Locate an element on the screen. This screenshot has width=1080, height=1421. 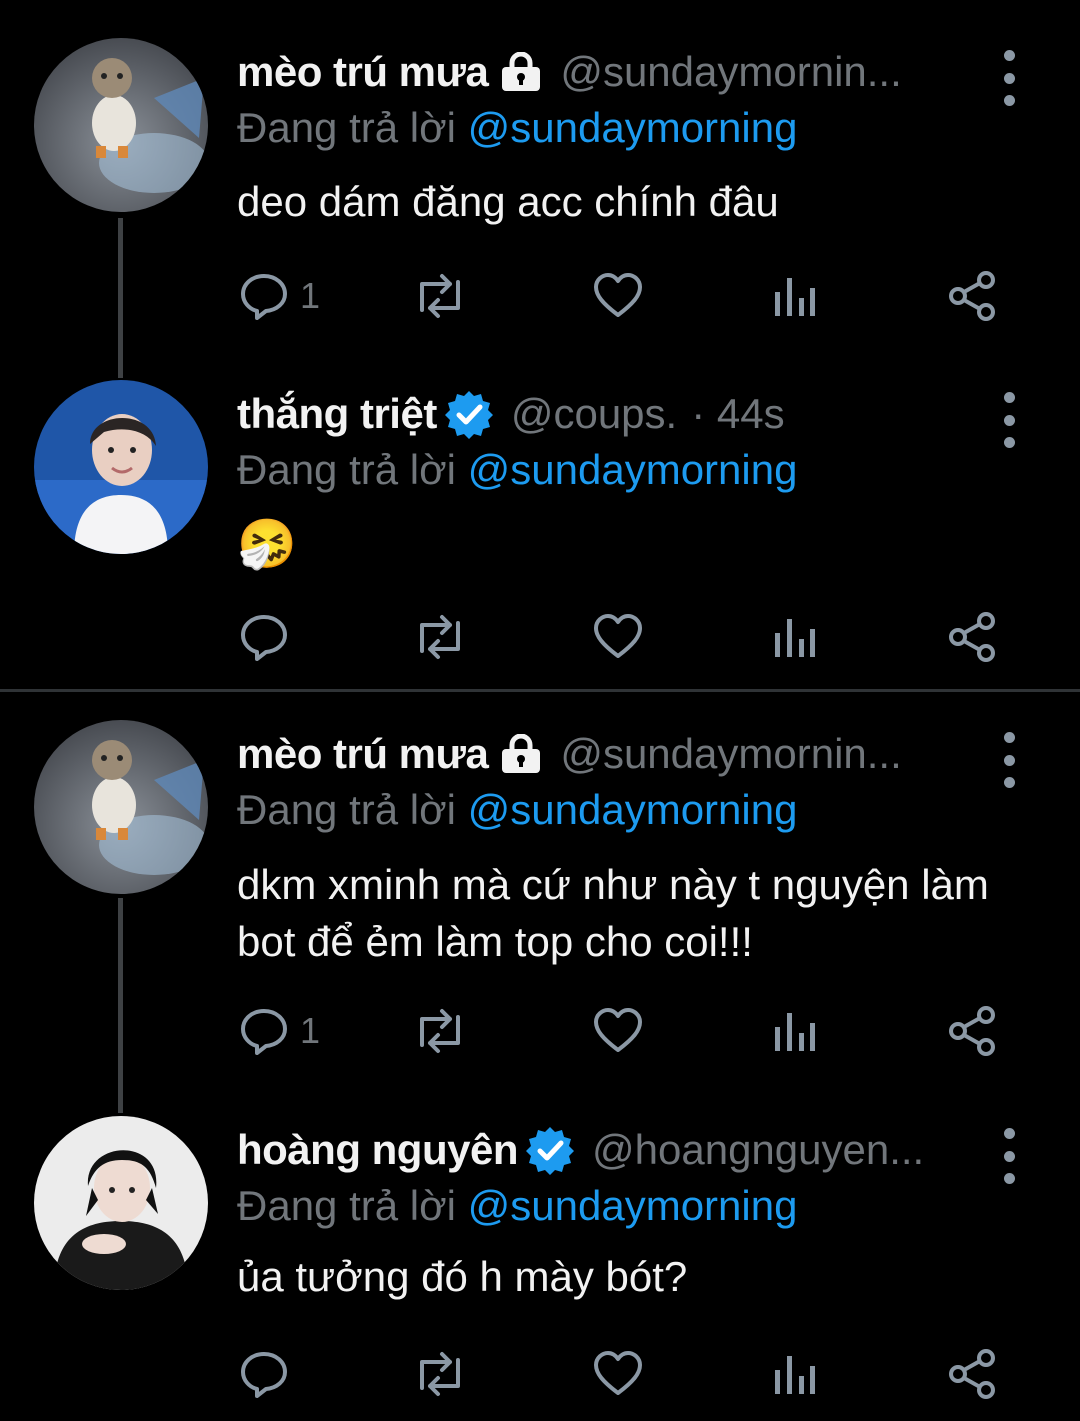
display-name: thắng triệt is located at coordinates (337, 414).